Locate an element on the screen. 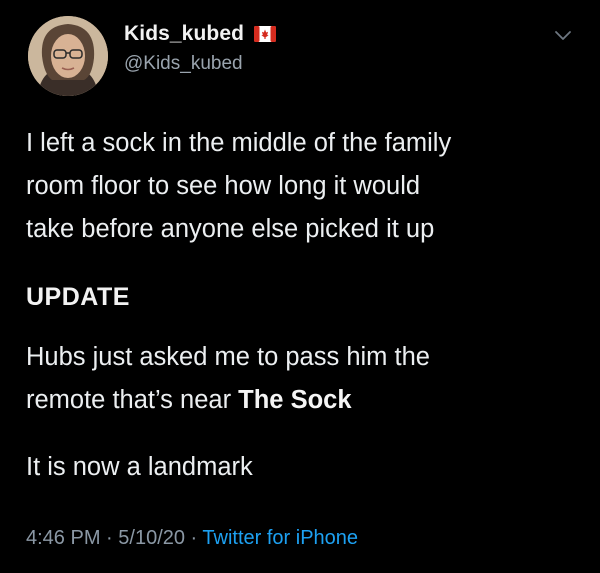 The image size is (600, 573). display-name: Kids_kubed is located at coordinates (184, 34).